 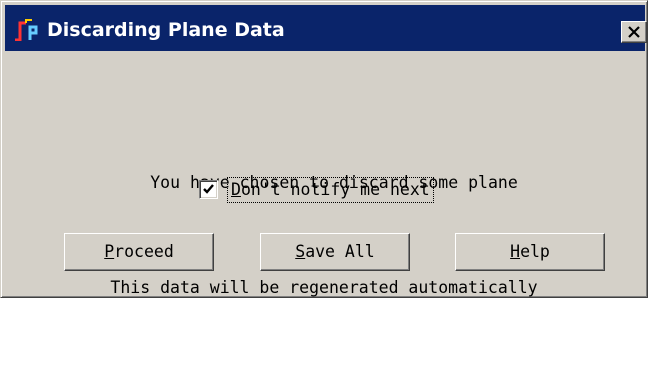 I want to click on help-label: elp, so click(x=535, y=251).